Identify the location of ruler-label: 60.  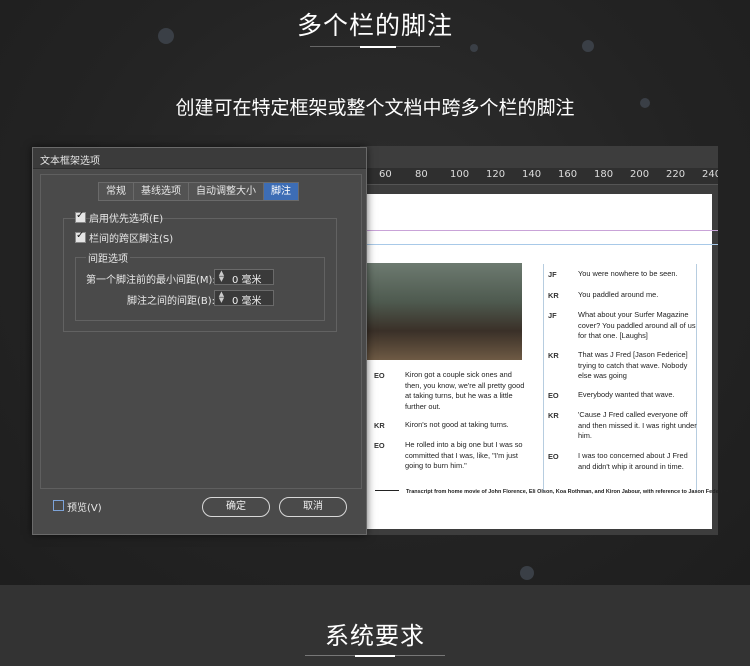
(385, 174).